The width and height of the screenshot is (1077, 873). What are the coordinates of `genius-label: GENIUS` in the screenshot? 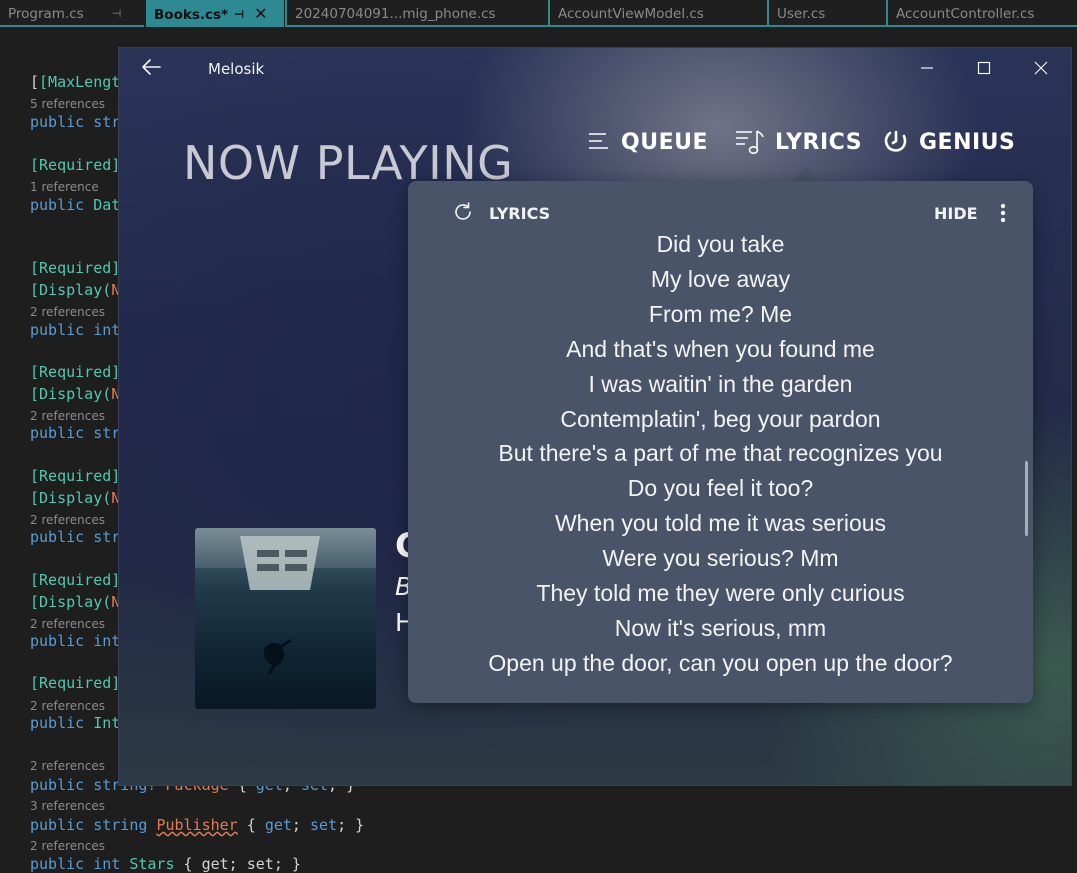 It's located at (967, 142).